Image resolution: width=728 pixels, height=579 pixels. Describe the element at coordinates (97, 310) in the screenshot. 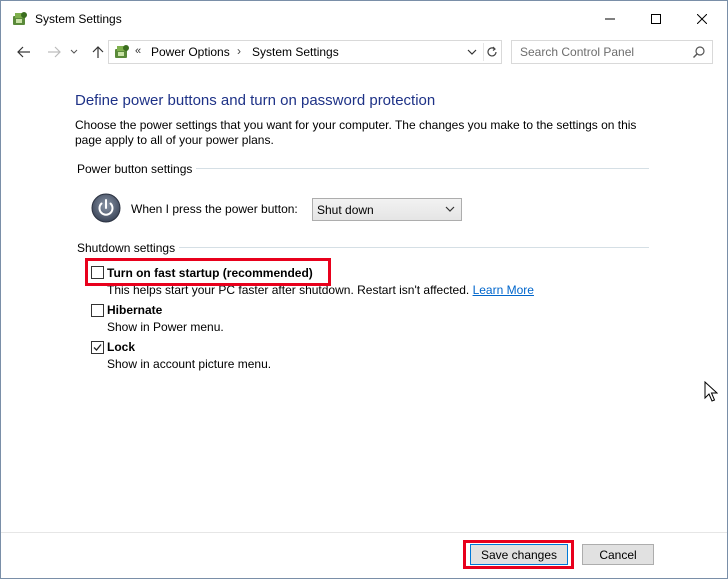

I see `hibernate-checkbox` at that location.